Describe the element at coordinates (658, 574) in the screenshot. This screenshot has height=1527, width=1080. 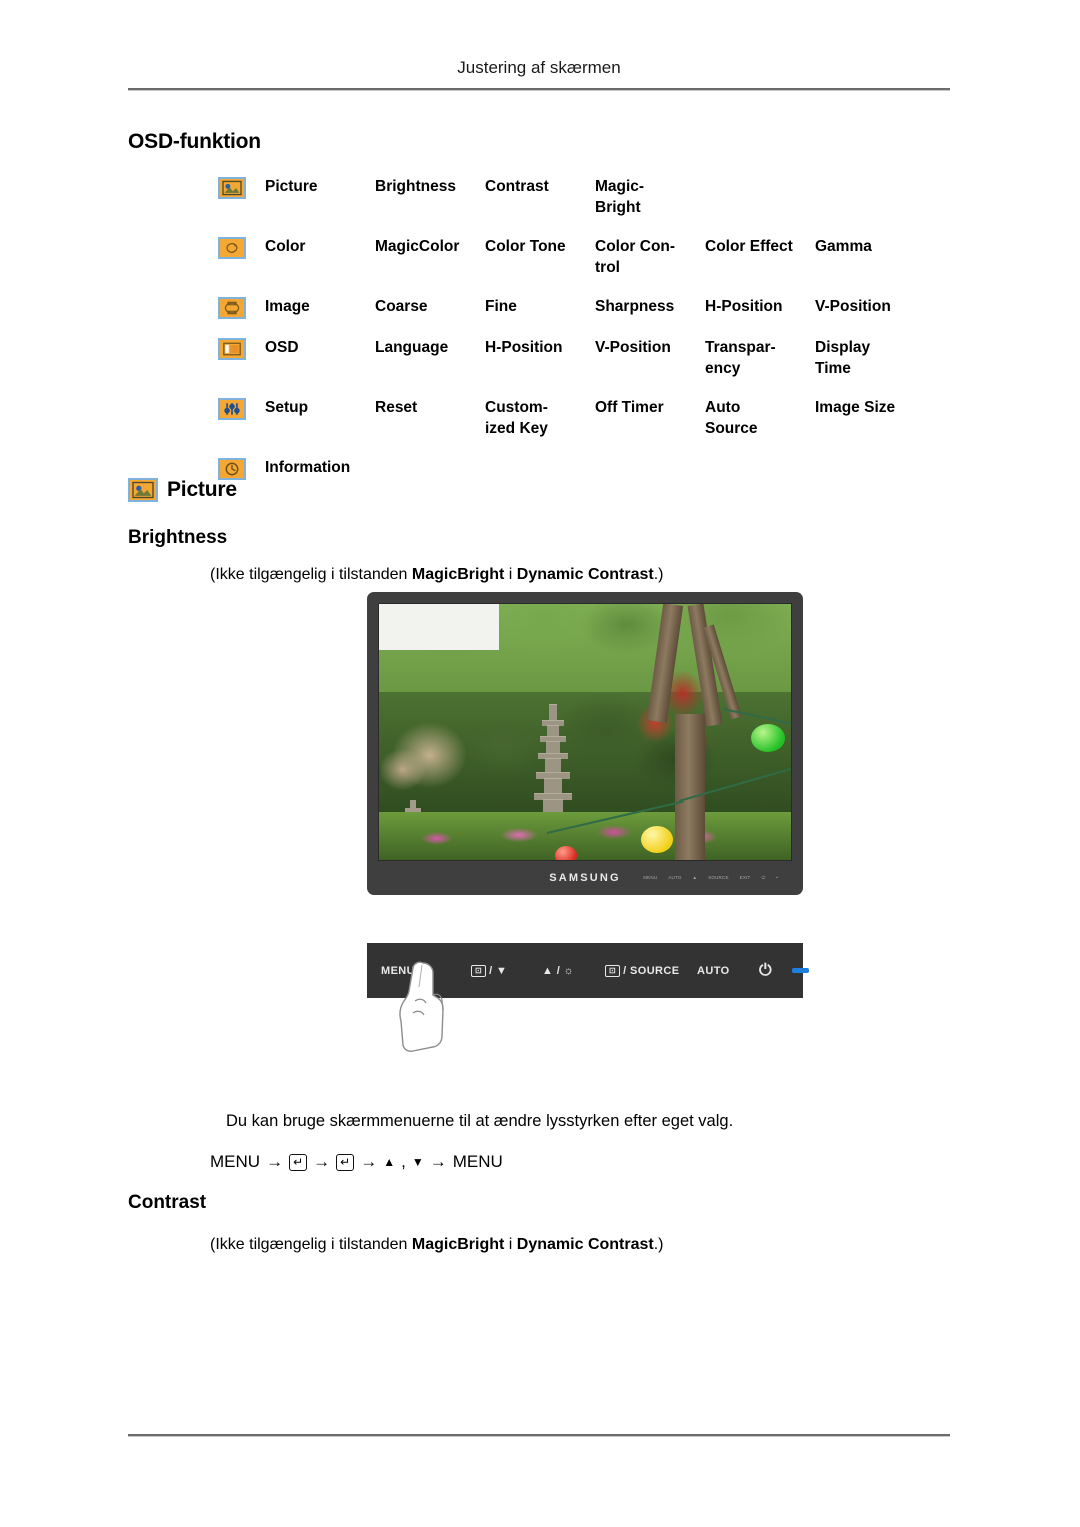
I see `note-suffix: .)` at that location.